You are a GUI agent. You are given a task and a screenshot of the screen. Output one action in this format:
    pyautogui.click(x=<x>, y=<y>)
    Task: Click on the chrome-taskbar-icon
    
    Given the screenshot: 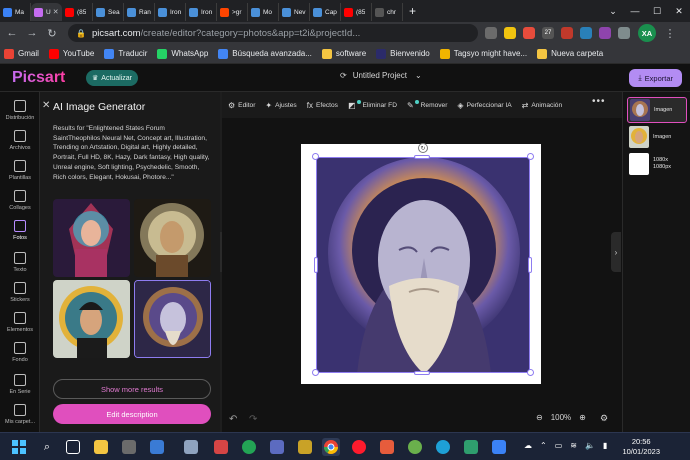 What is the action you would take?
    pyautogui.click(x=331, y=447)
    